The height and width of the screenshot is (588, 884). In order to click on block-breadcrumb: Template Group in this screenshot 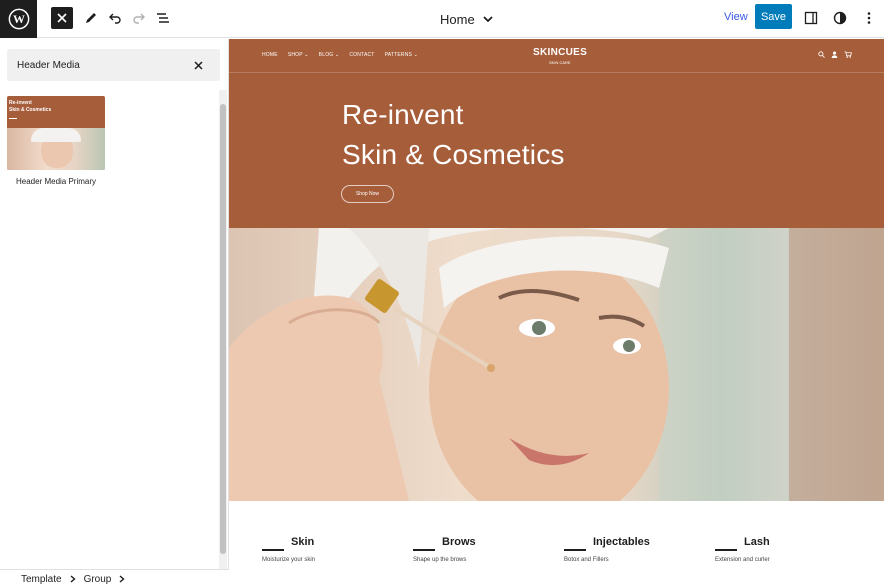, I will do `click(114, 578)`.